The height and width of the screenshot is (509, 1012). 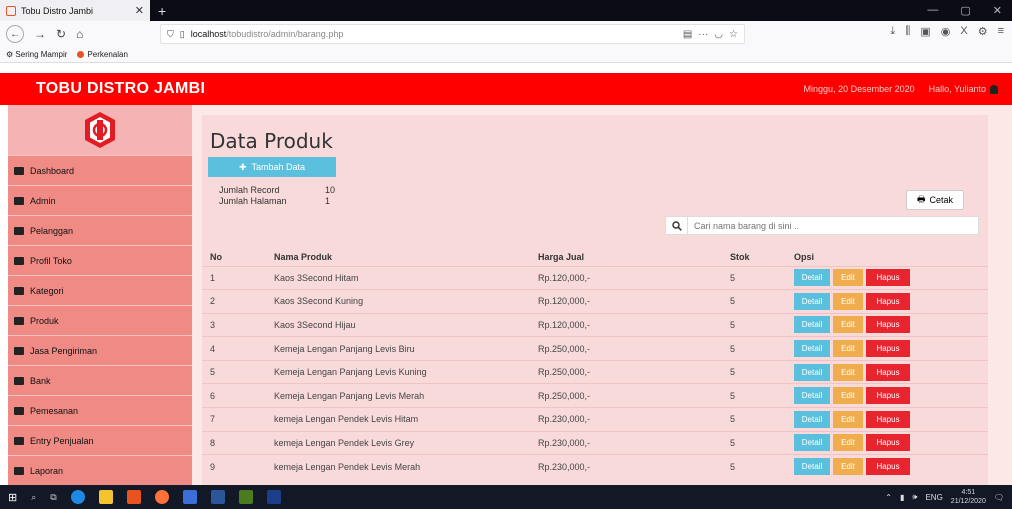 What do you see at coordinates (40, 34) in the screenshot?
I see `forward-icon: →` at bounding box center [40, 34].